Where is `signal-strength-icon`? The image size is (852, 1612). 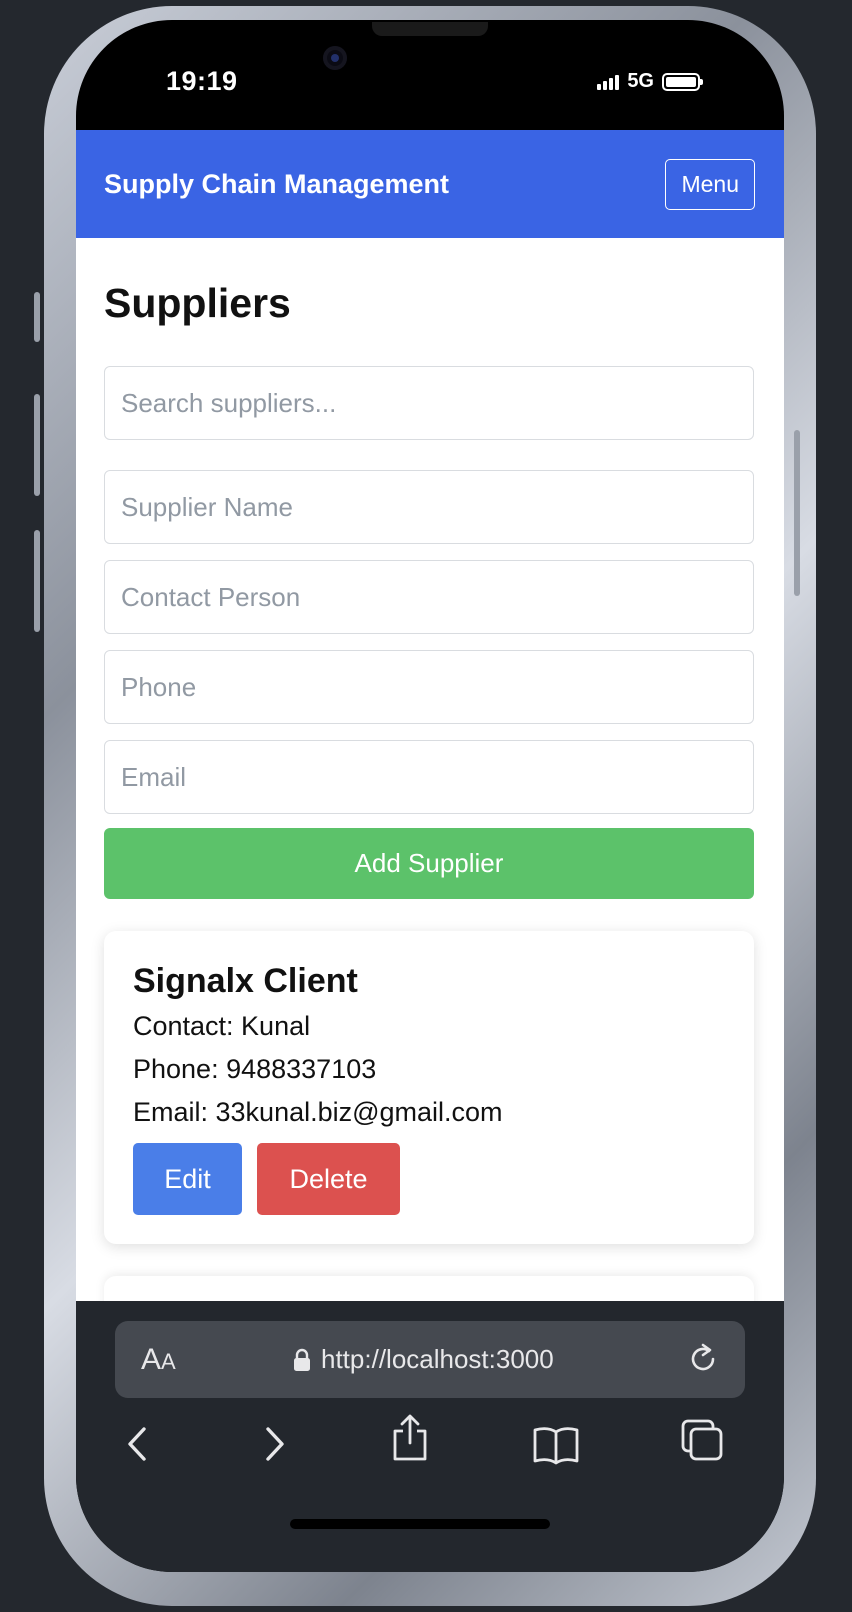
signal-strength-icon is located at coordinates (608, 82).